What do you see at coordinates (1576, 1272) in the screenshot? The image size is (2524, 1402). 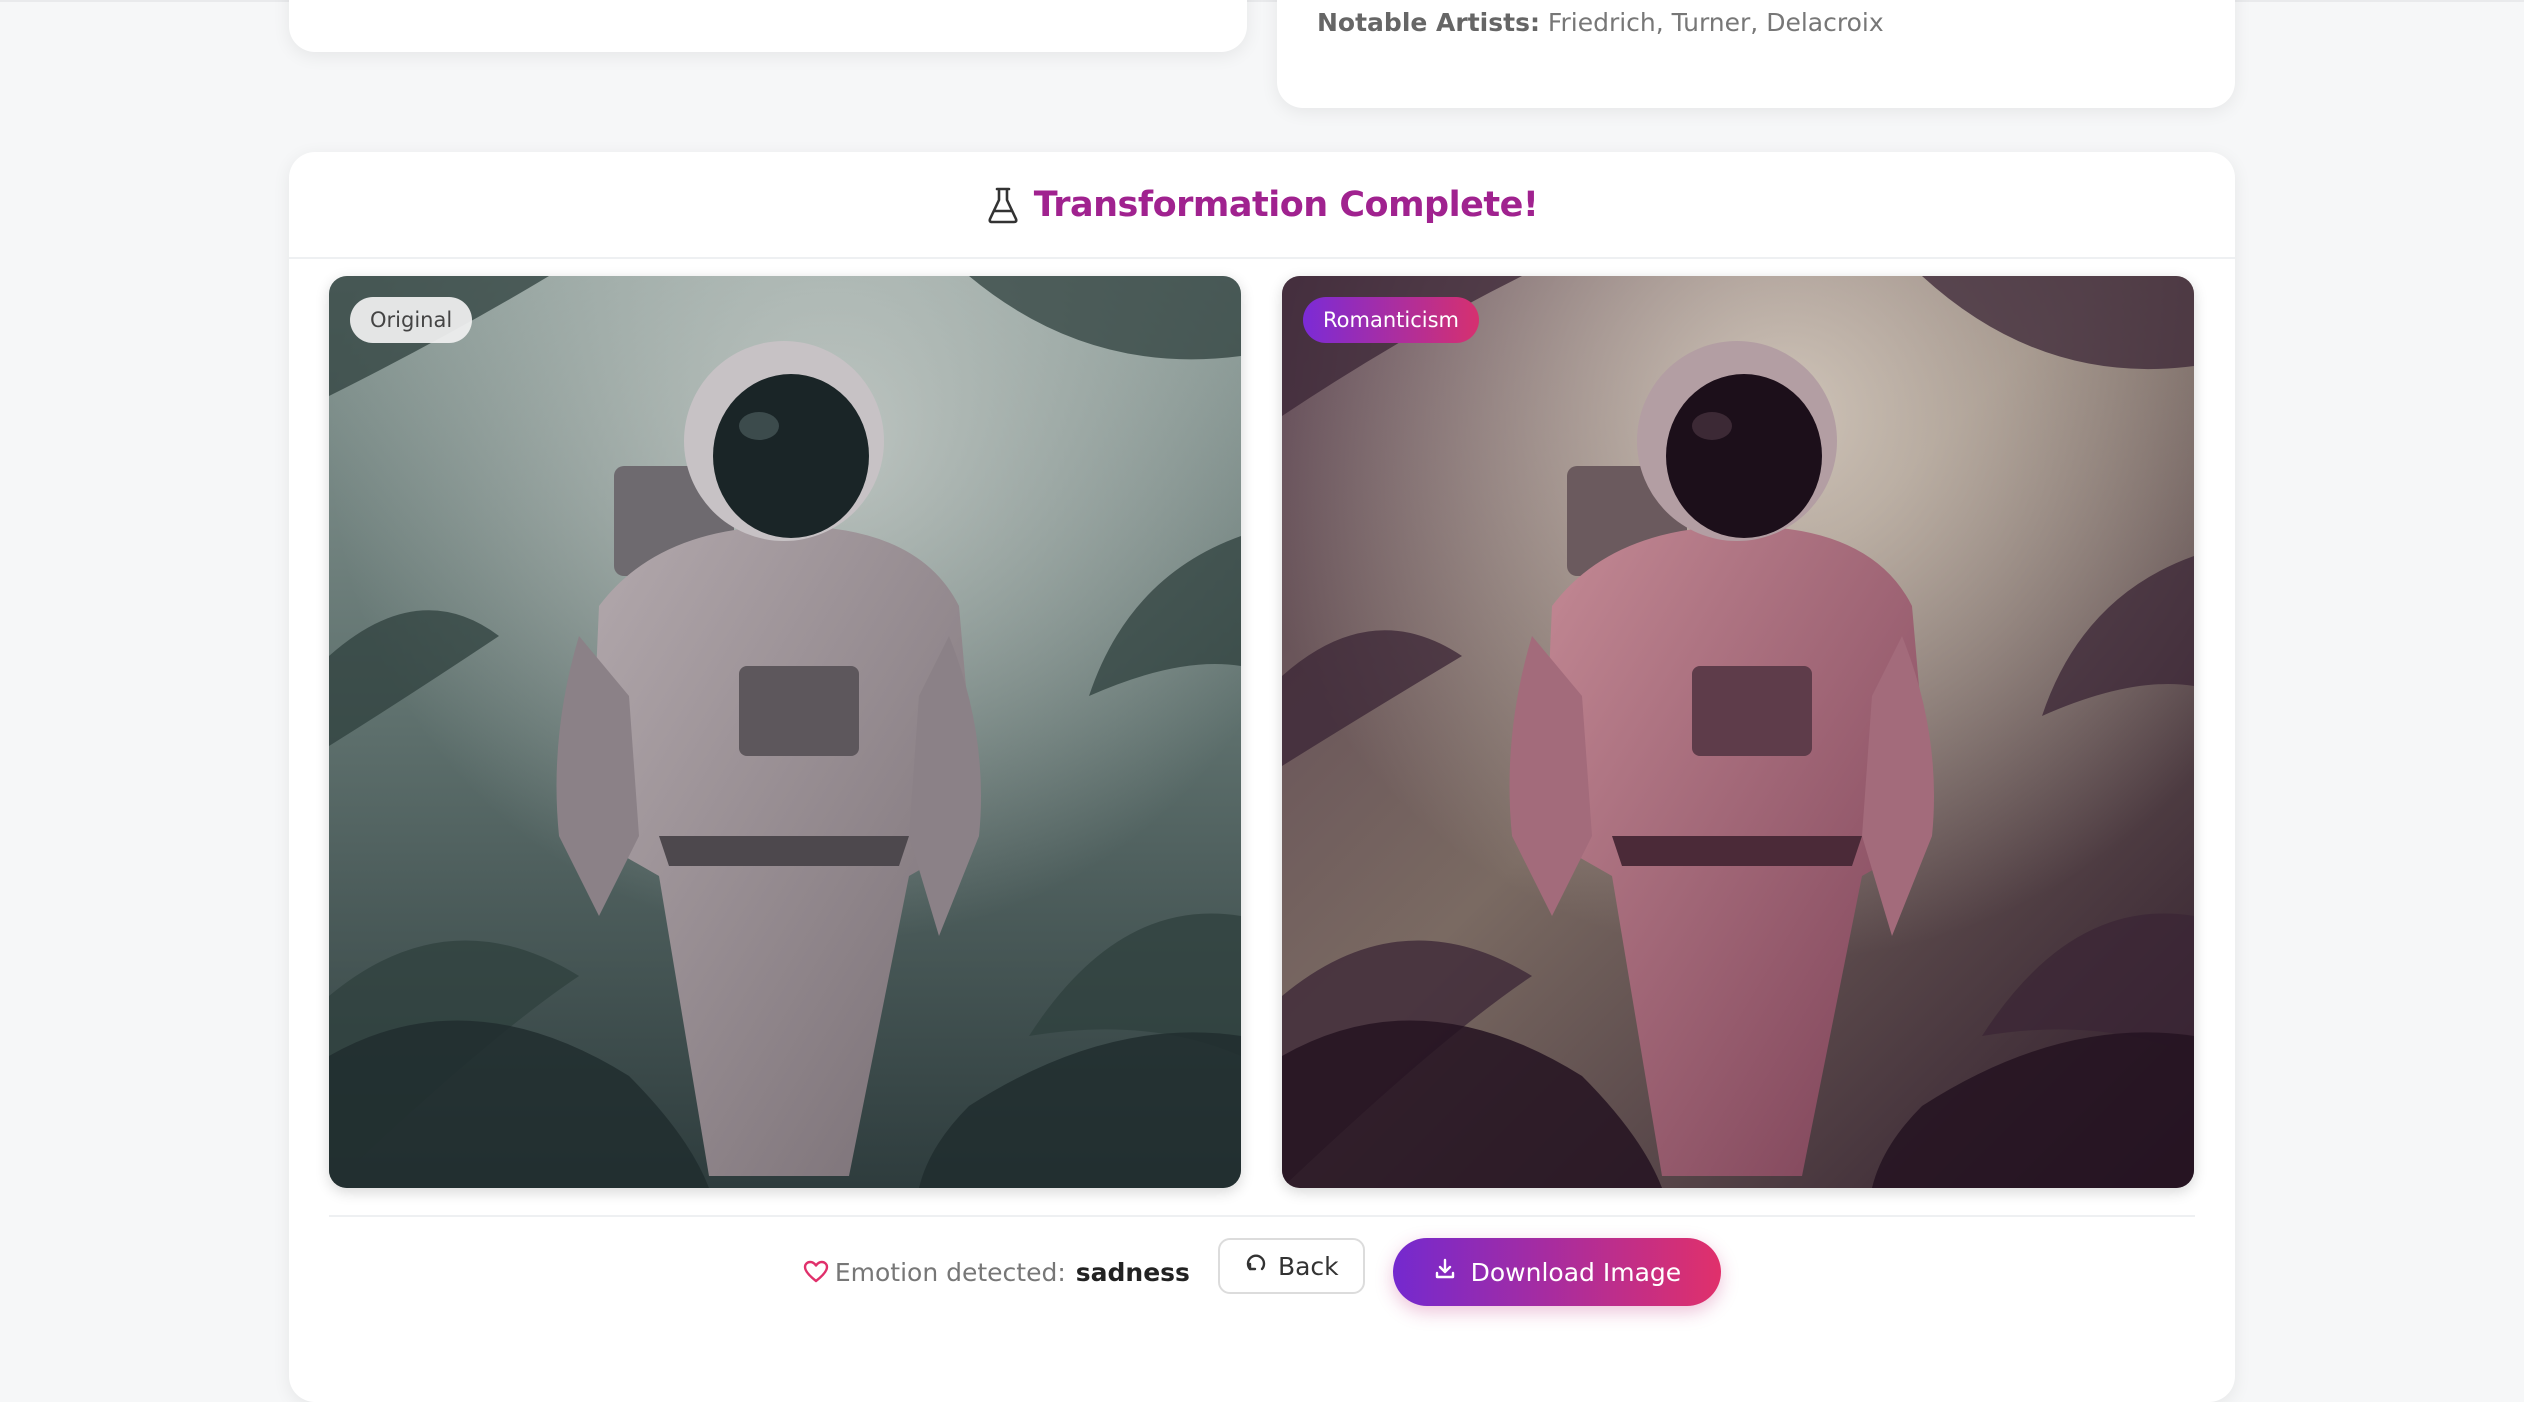 I see `download-button-label: Download Image` at bounding box center [1576, 1272].